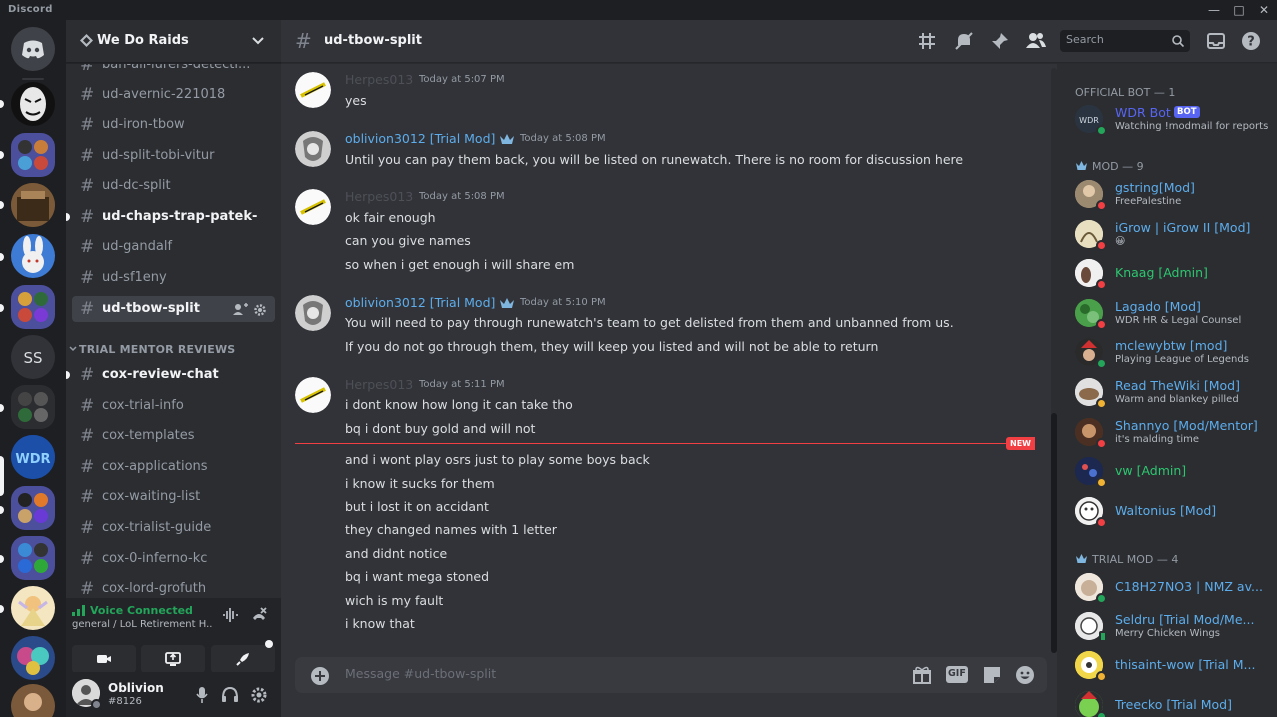 This screenshot has width=1277, height=717. What do you see at coordinates (157, 527) in the screenshot?
I see `channel-name: cox-trialist-guide` at bounding box center [157, 527].